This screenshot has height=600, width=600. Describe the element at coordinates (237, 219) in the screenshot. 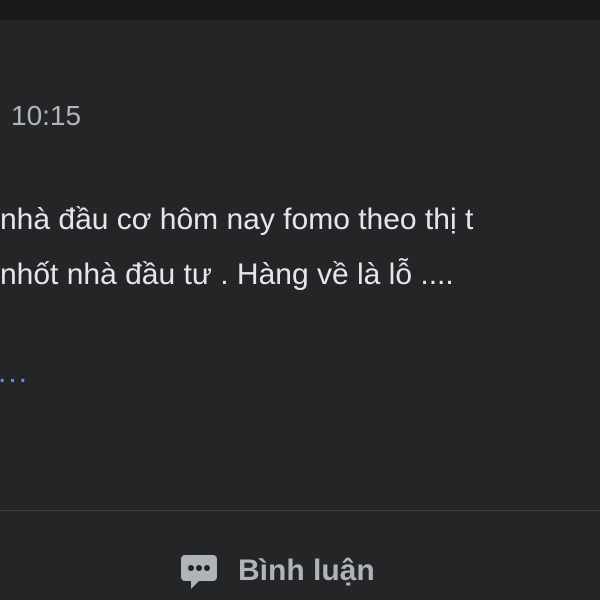

I see `post-text-line: nhà đầu cơ hôm nay fomo theo thị t` at that location.